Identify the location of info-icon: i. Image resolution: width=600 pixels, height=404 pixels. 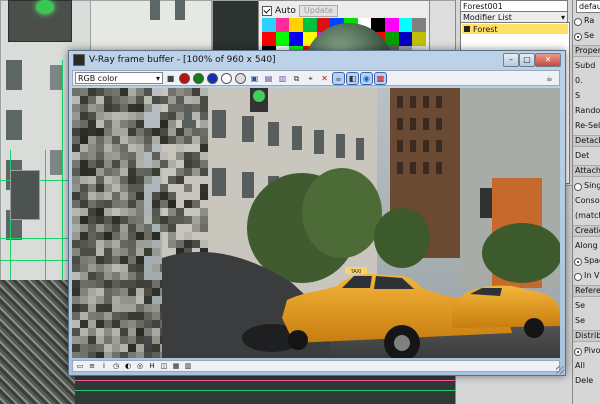
(104, 366).